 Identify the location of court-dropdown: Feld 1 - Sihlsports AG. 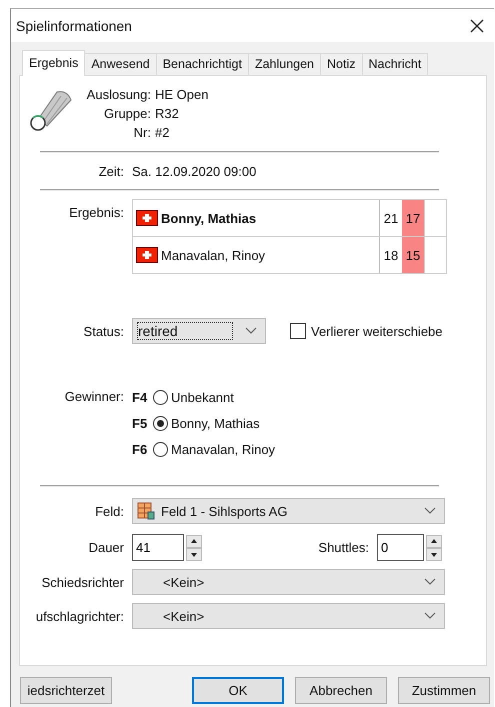
(288, 511).